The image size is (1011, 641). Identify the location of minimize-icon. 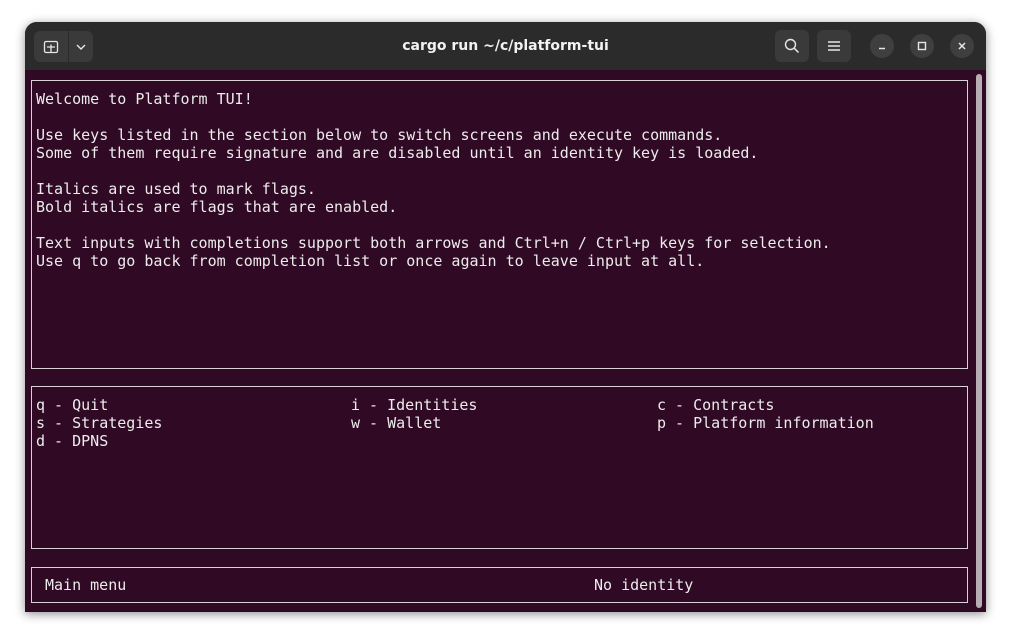
(882, 48).